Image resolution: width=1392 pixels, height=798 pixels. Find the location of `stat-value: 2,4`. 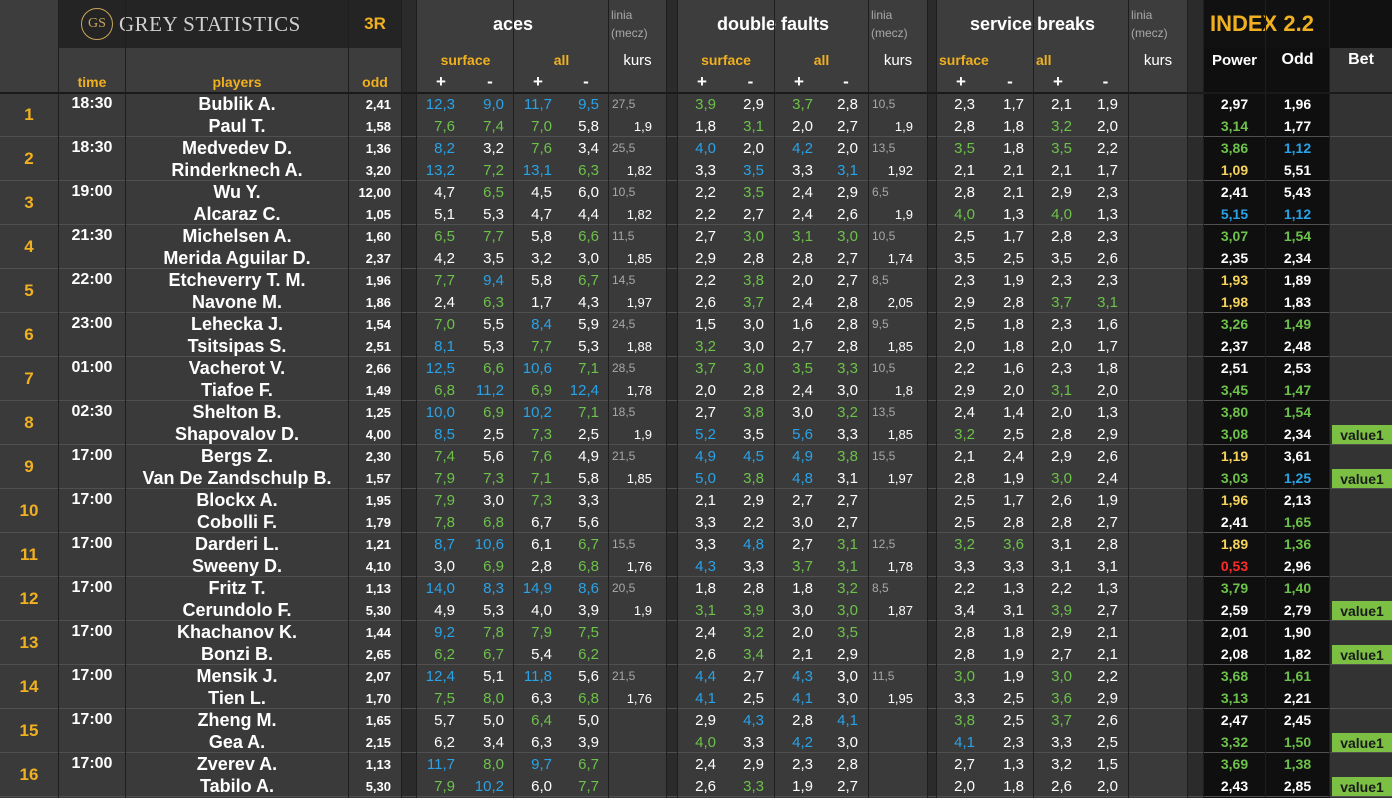

stat-value: 2,4 is located at coordinates (802, 192).